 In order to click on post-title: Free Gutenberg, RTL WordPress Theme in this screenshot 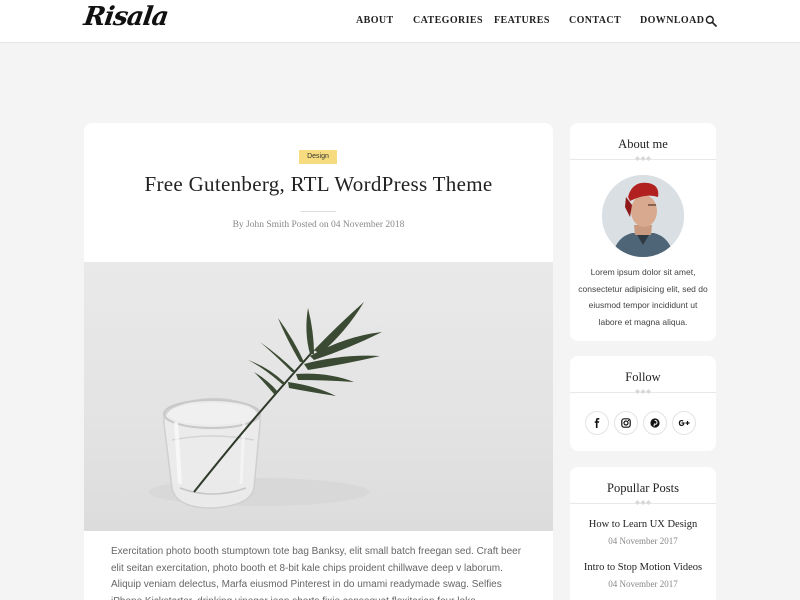, I will do `click(318, 184)`.